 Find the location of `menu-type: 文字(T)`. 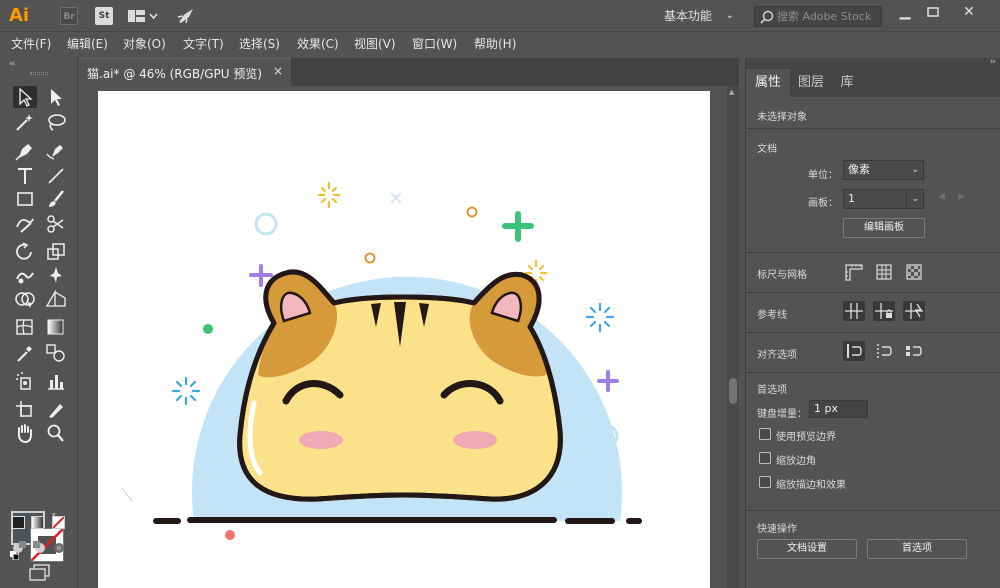

menu-type: 文字(T) is located at coordinates (203, 45).